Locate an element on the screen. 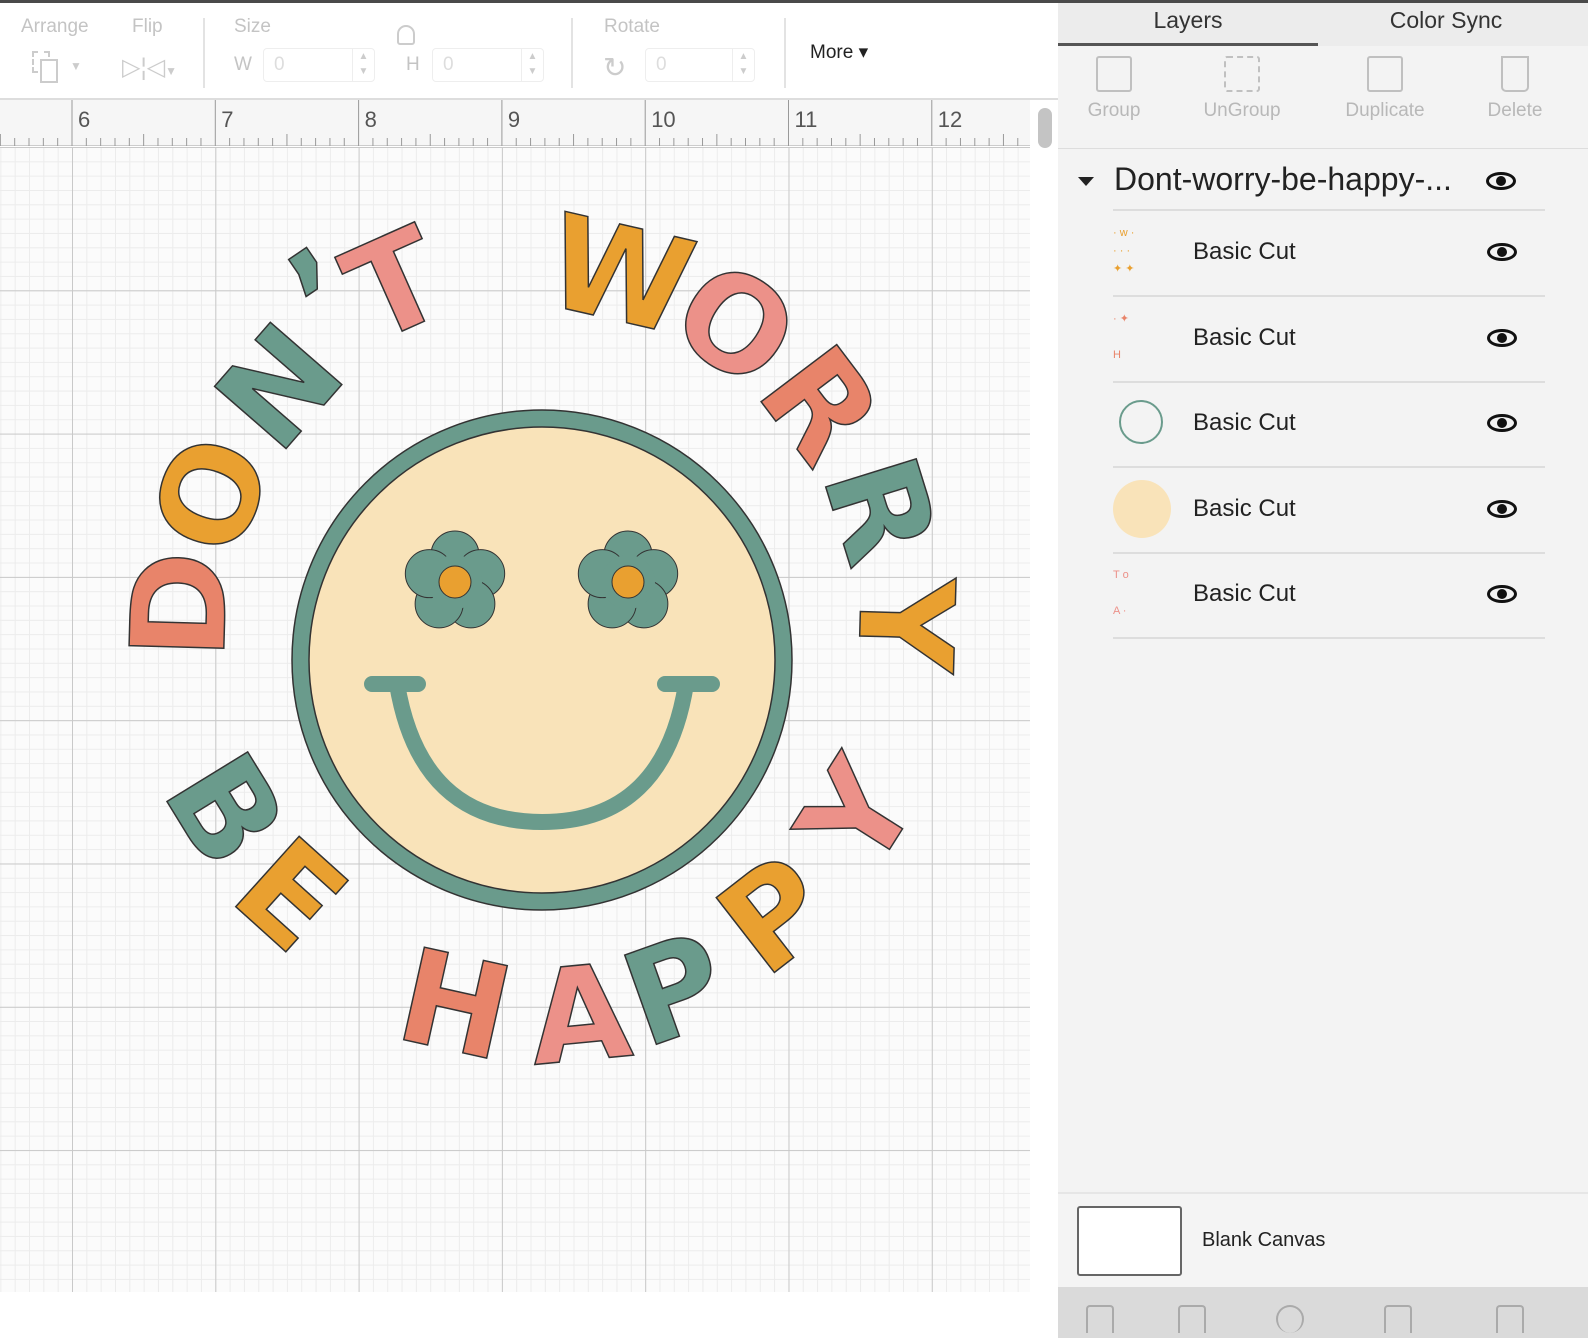  design-letter: Y is located at coordinates (905, 625).